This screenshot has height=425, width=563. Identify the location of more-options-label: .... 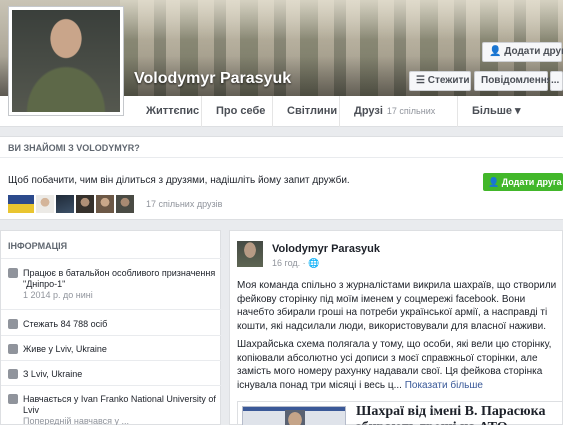
(555, 80).